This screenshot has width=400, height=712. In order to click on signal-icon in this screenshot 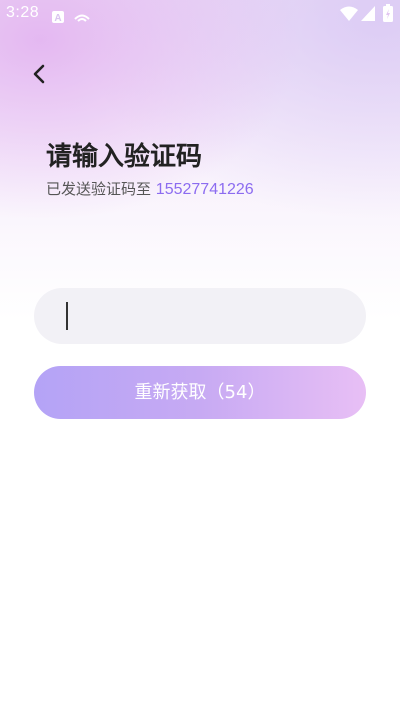, I will do `click(368, 15)`.